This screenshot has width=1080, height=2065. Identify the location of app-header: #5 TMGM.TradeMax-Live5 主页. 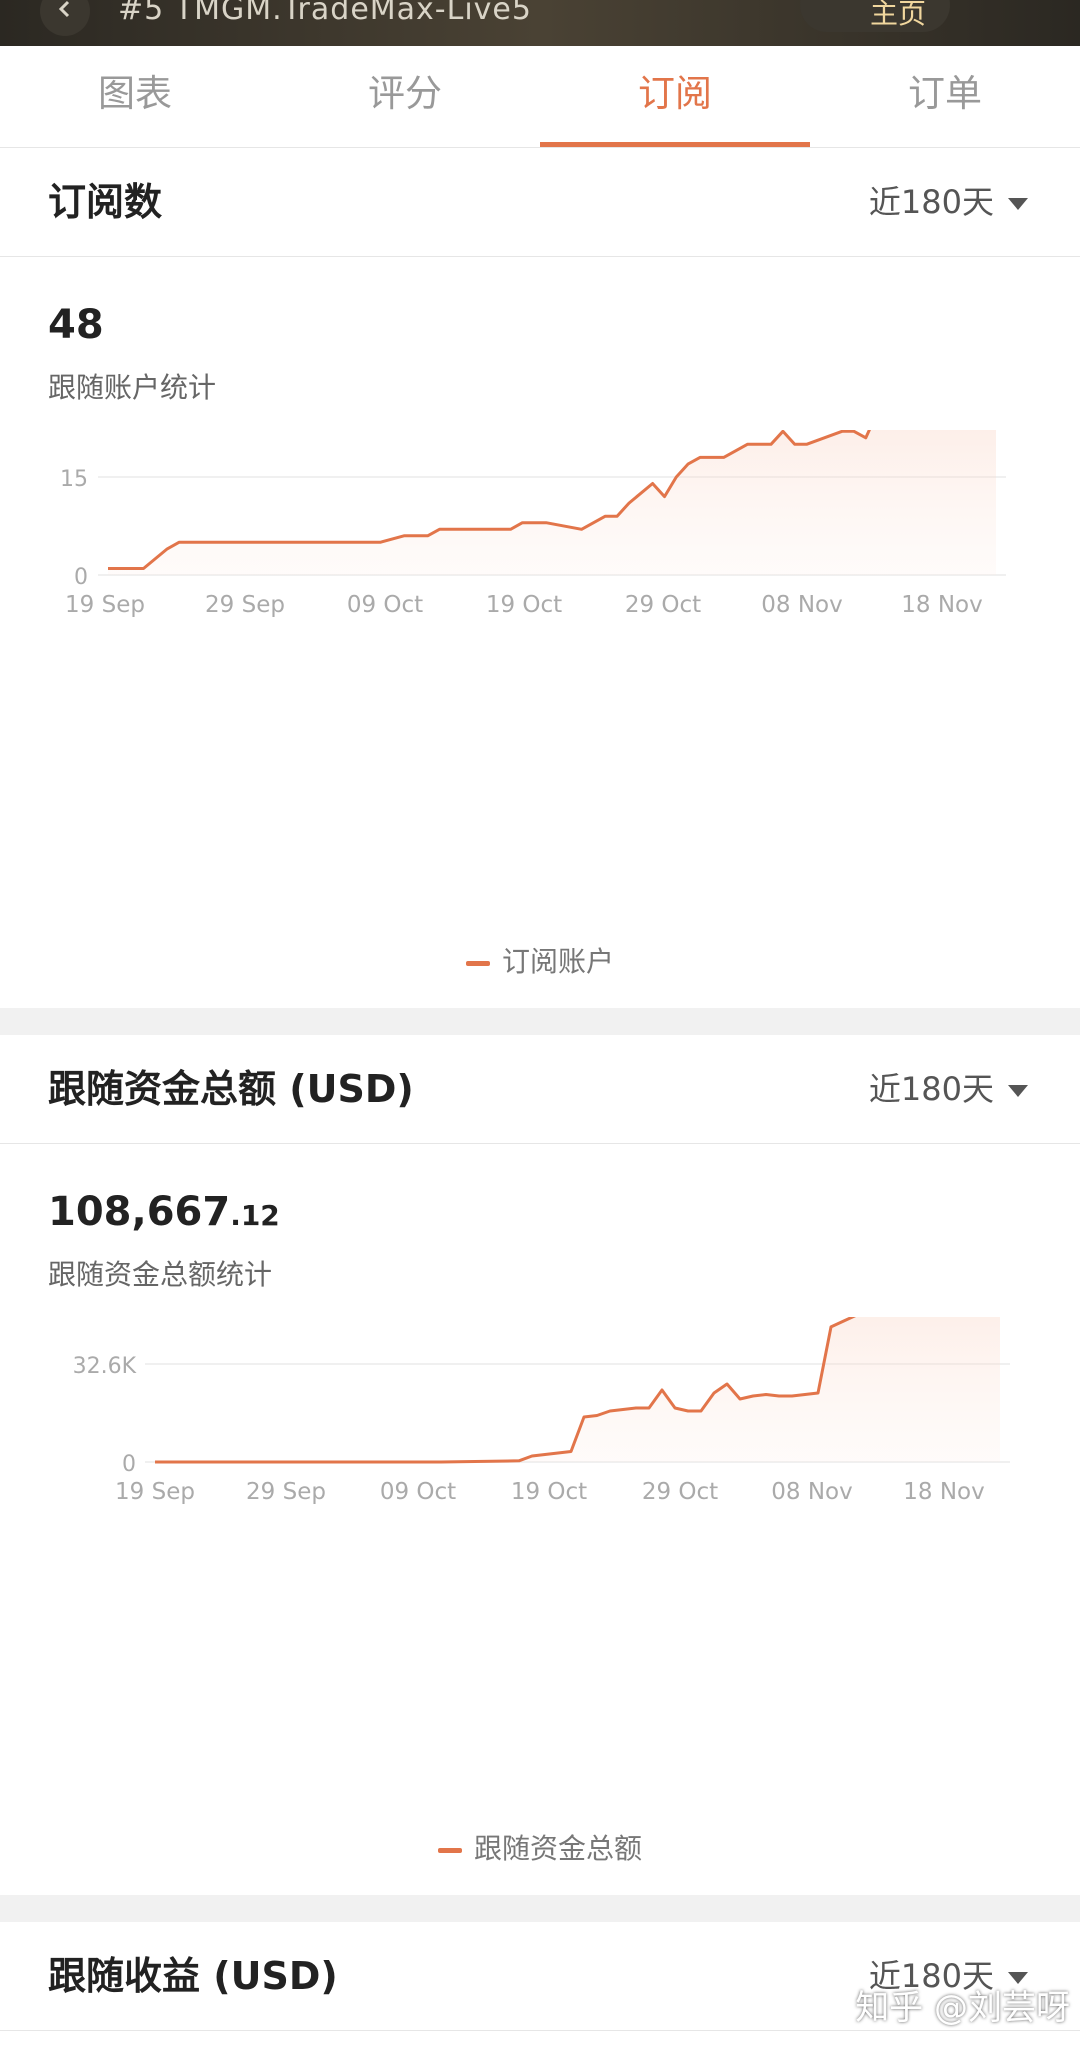
(540, 23).